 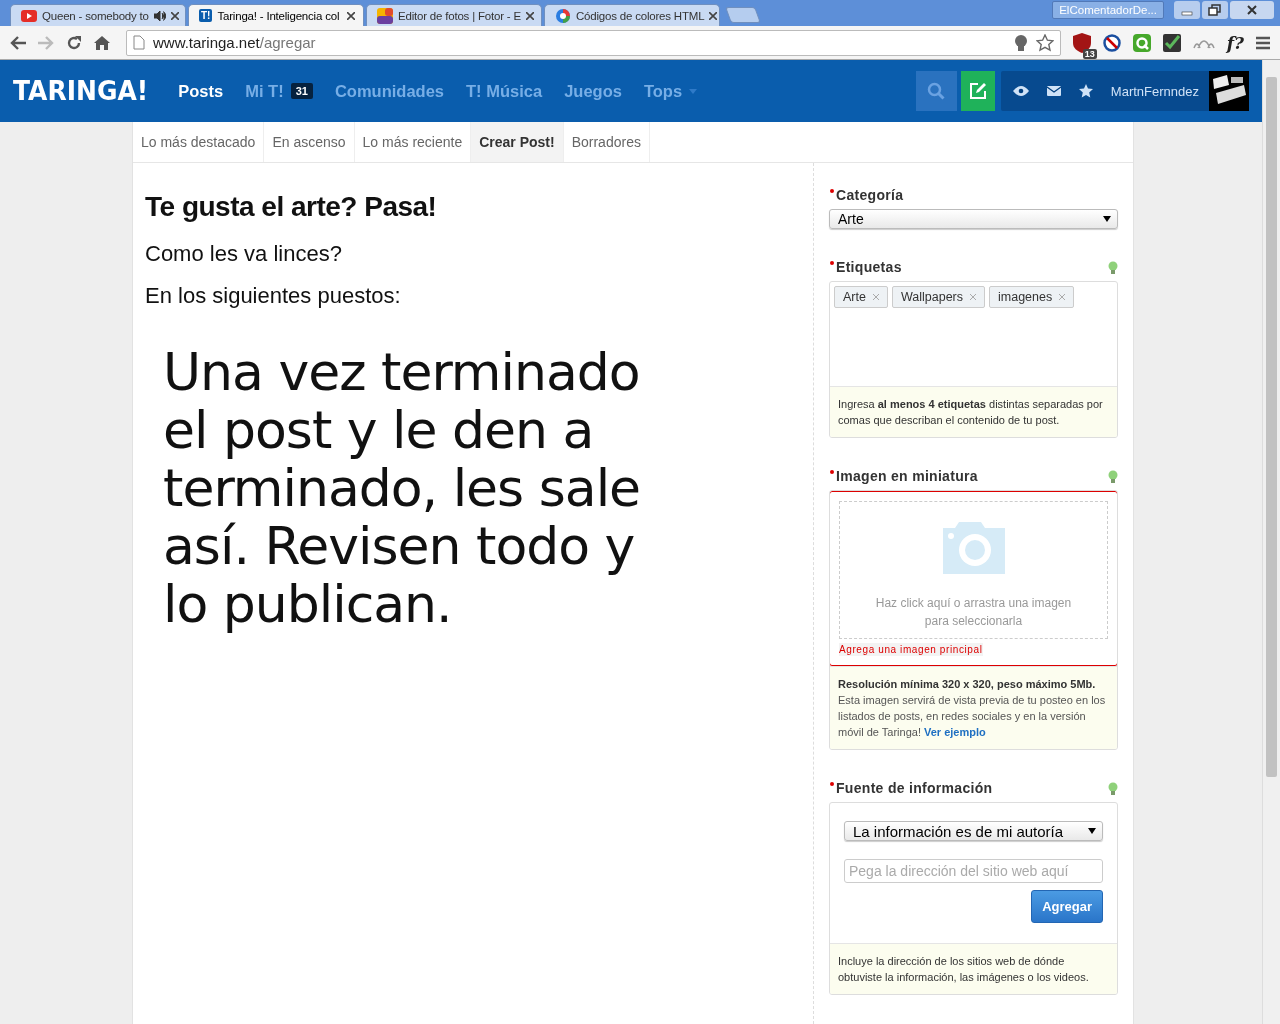 I want to click on scrollbar, so click(x=1271, y=542).